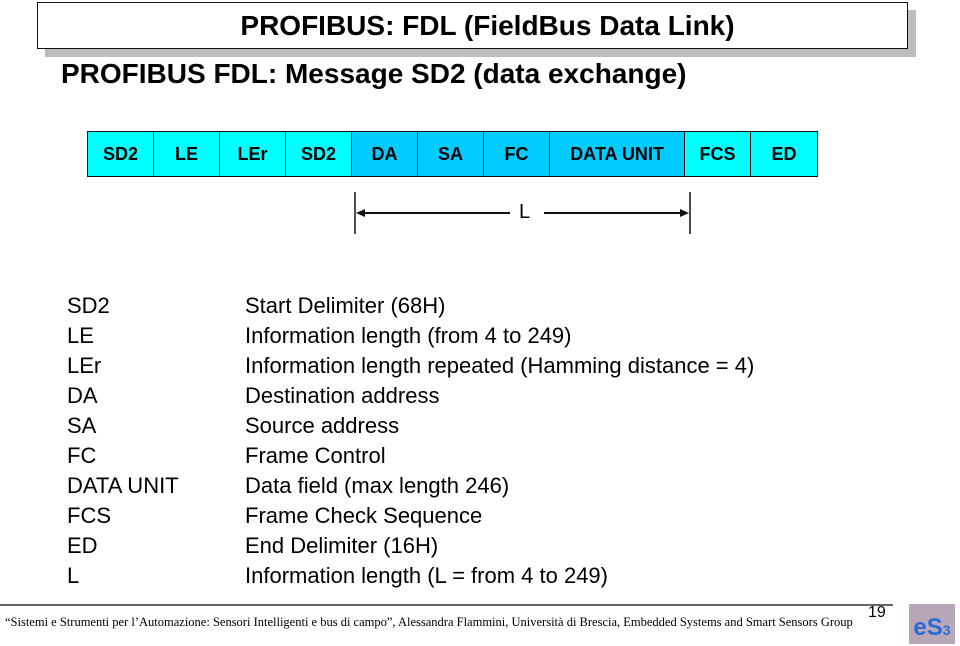 This screenshot has height=646, width=960. What do you see at coordinates (342, 395) in the screenshot?
I see `legend-desc: Destination address` at bounding box center [342, 395].